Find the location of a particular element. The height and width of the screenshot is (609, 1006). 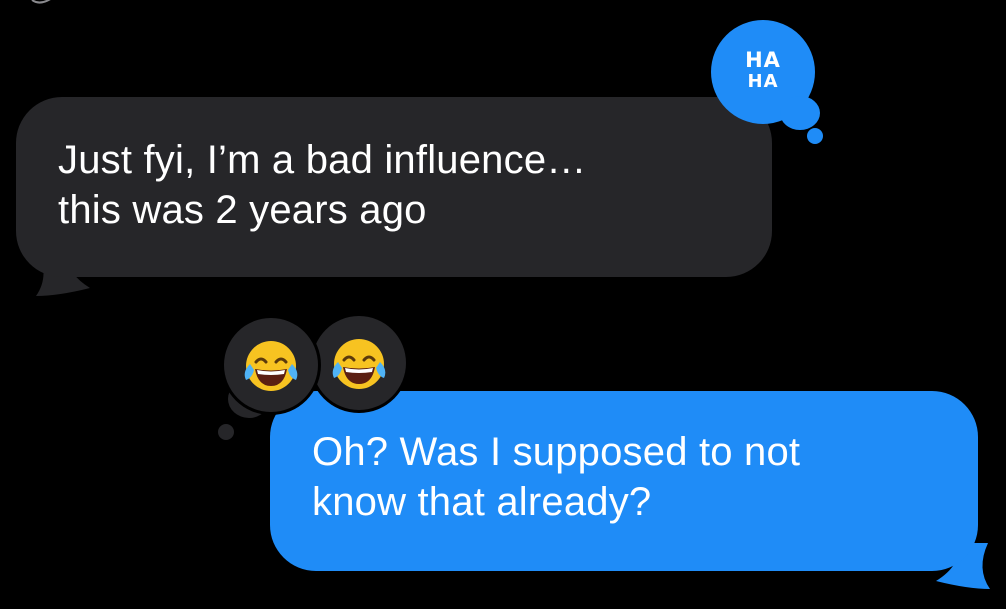

outgoing-message-line-2: know that already? is located at coordinates (482, 502).